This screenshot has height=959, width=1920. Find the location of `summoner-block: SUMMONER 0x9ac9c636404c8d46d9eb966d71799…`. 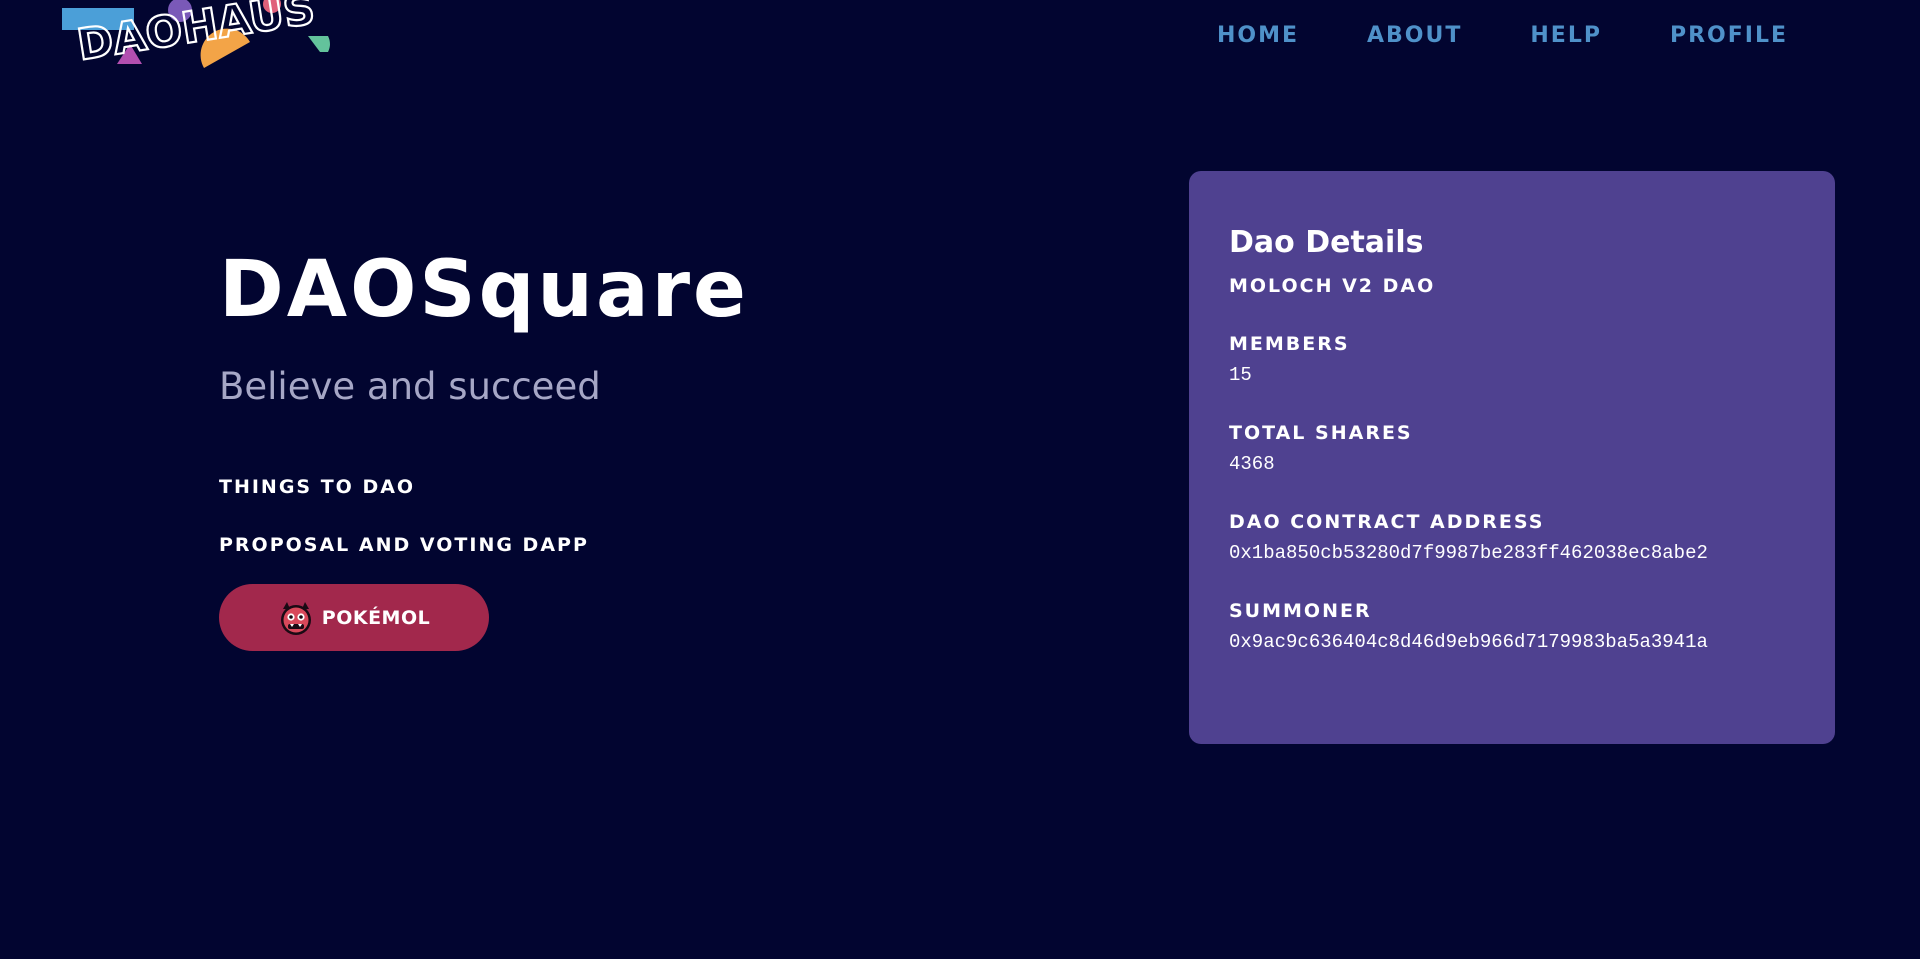

summoner-block: SUMMONER 0x9ac9c636404c8d46d9eb966d71799… is located at coordinates (1512, 626).